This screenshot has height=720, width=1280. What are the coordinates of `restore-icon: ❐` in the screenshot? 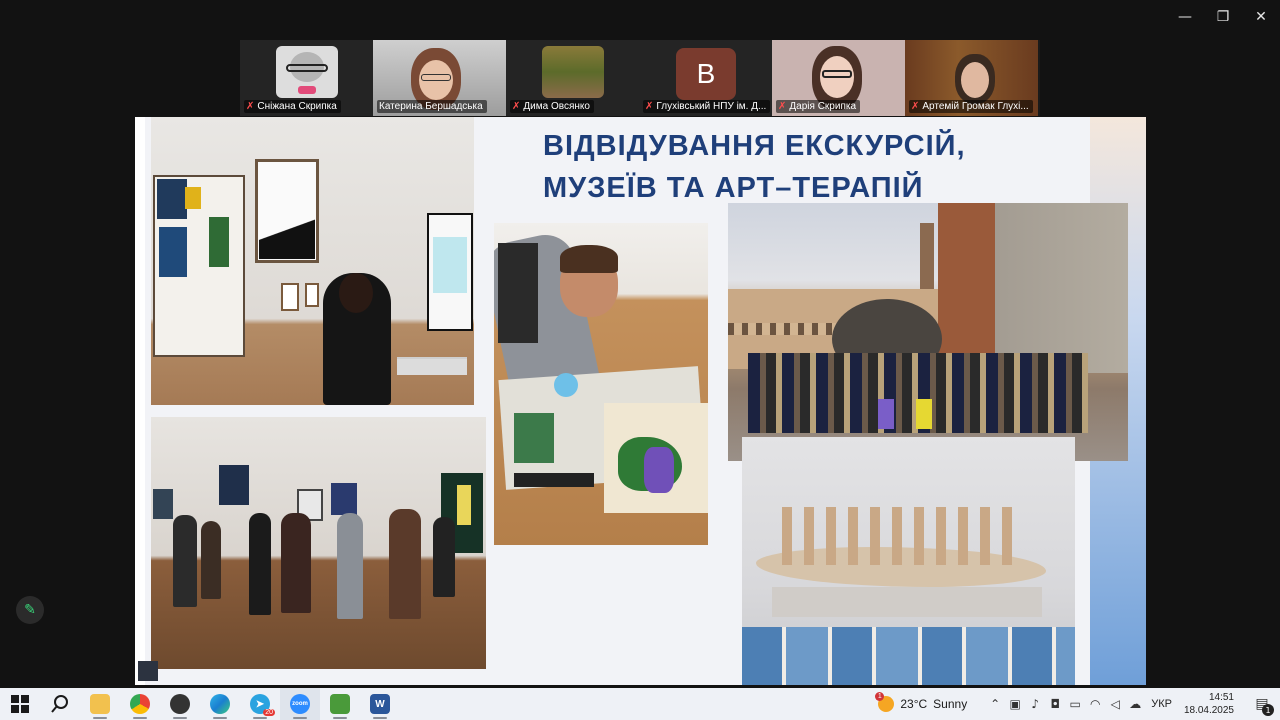 It's located at (1223, 17).